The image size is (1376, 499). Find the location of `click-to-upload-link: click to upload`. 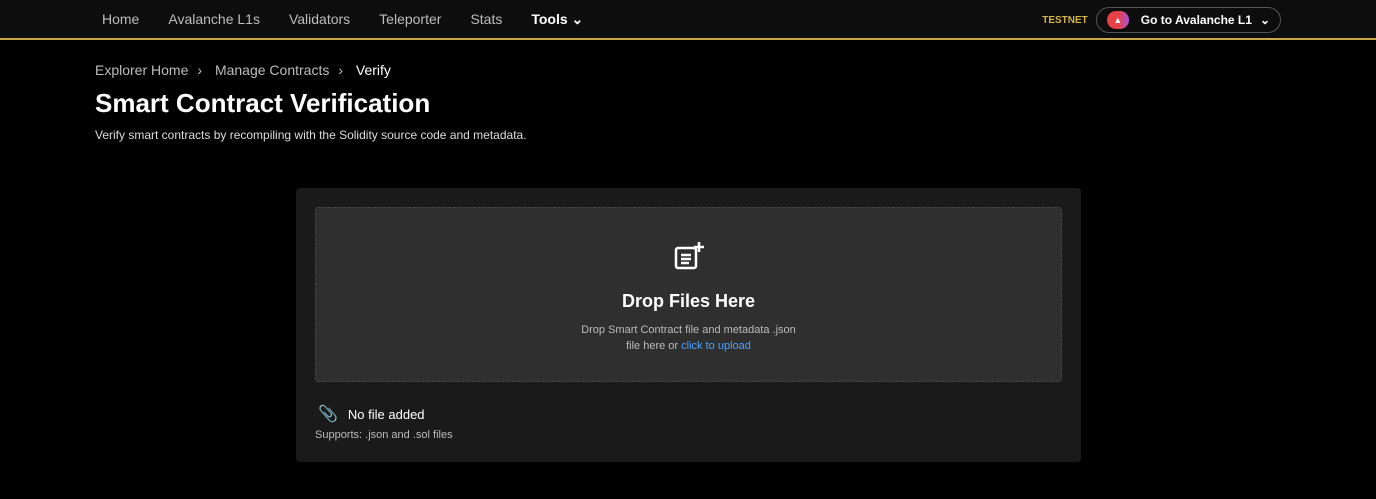

click-to-upload-link: click to upload is located at coordinates (716, 346).